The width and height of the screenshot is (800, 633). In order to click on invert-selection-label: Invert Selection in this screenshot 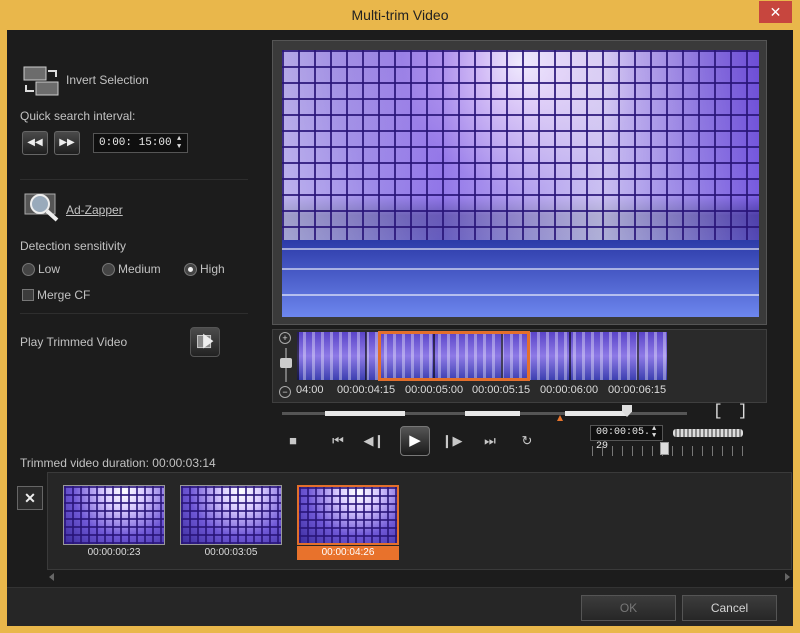, I will do `click(107, 80)`.